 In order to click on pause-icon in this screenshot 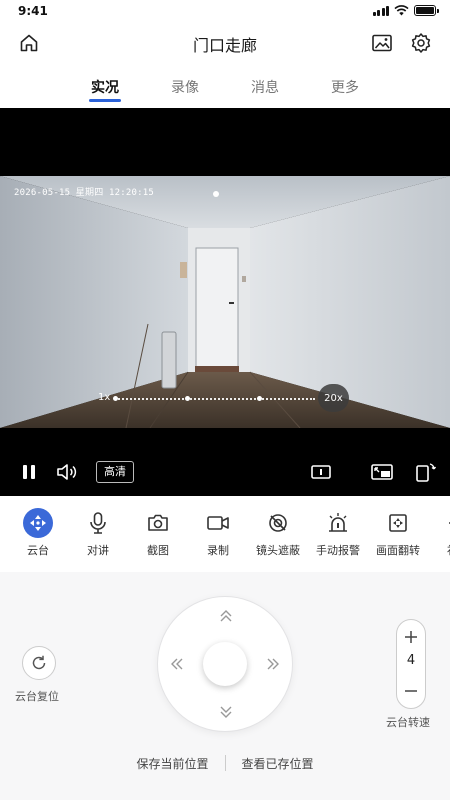, I will do `click(29, 472)`.